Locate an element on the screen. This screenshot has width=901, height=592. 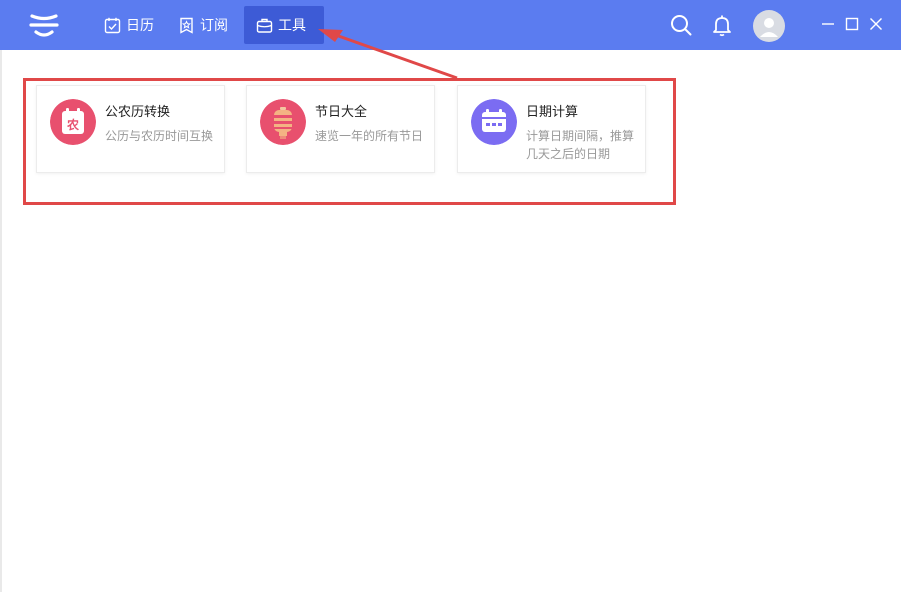
top-bar: 日历 订阅 工具 is located at coordinates (450, 25).